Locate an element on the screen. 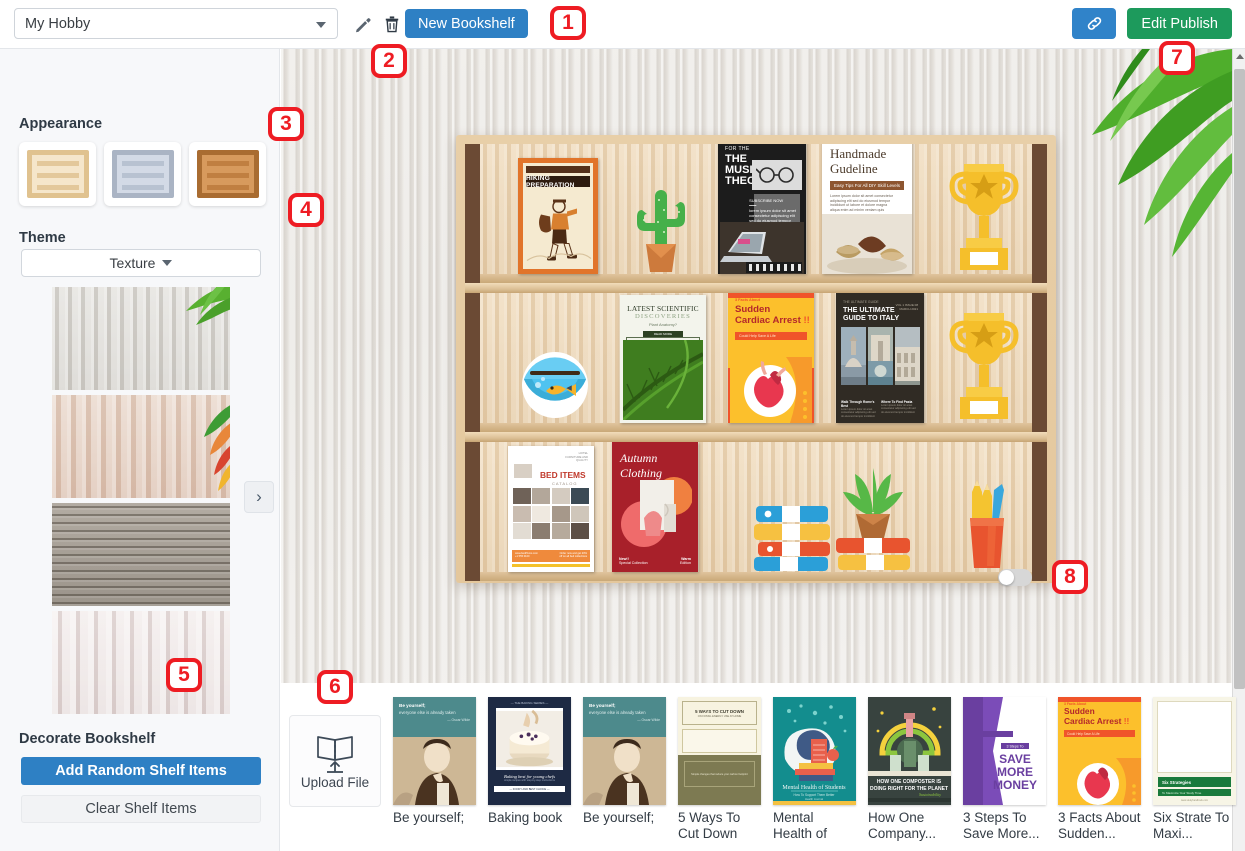  appearance-section-label: Appearance is located at coordinates (61, 124).